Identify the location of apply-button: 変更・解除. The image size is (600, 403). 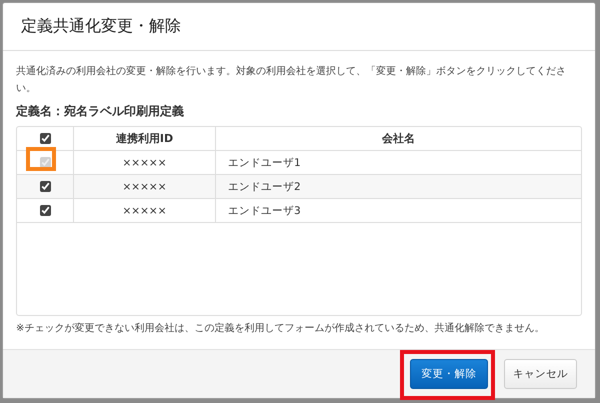
(449, 374).